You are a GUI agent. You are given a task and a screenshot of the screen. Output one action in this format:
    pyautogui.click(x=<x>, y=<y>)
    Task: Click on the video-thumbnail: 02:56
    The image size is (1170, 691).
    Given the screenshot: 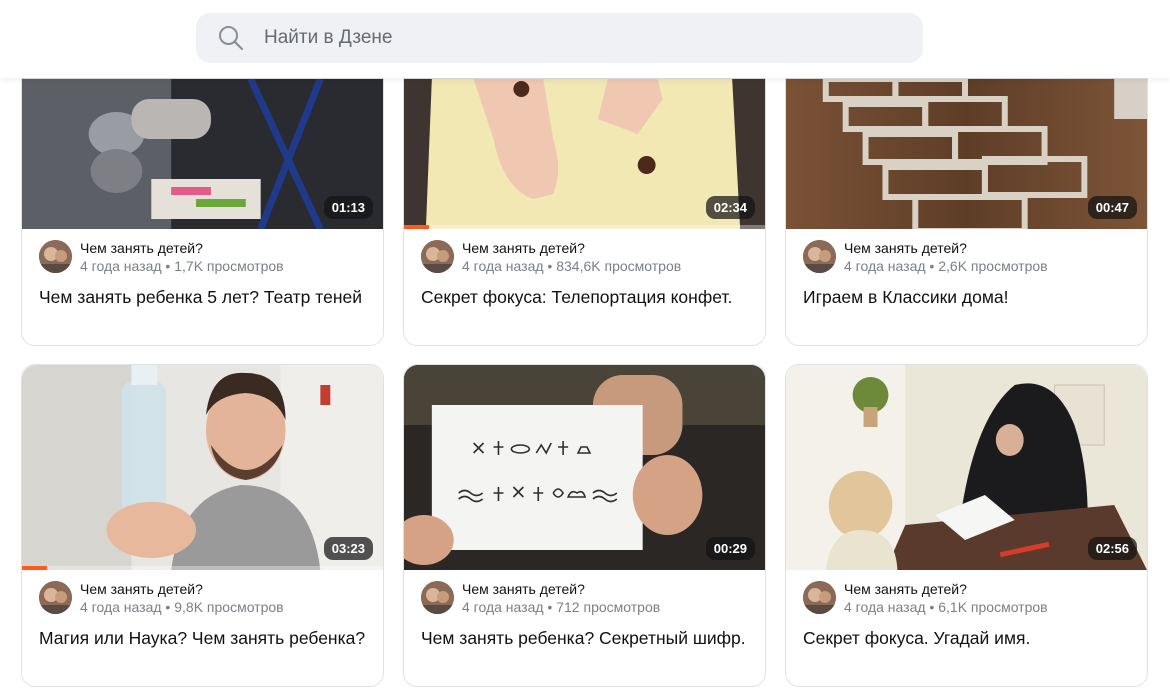 What is the action you would take?
    pyautogui.click(x=966, y=467)
    